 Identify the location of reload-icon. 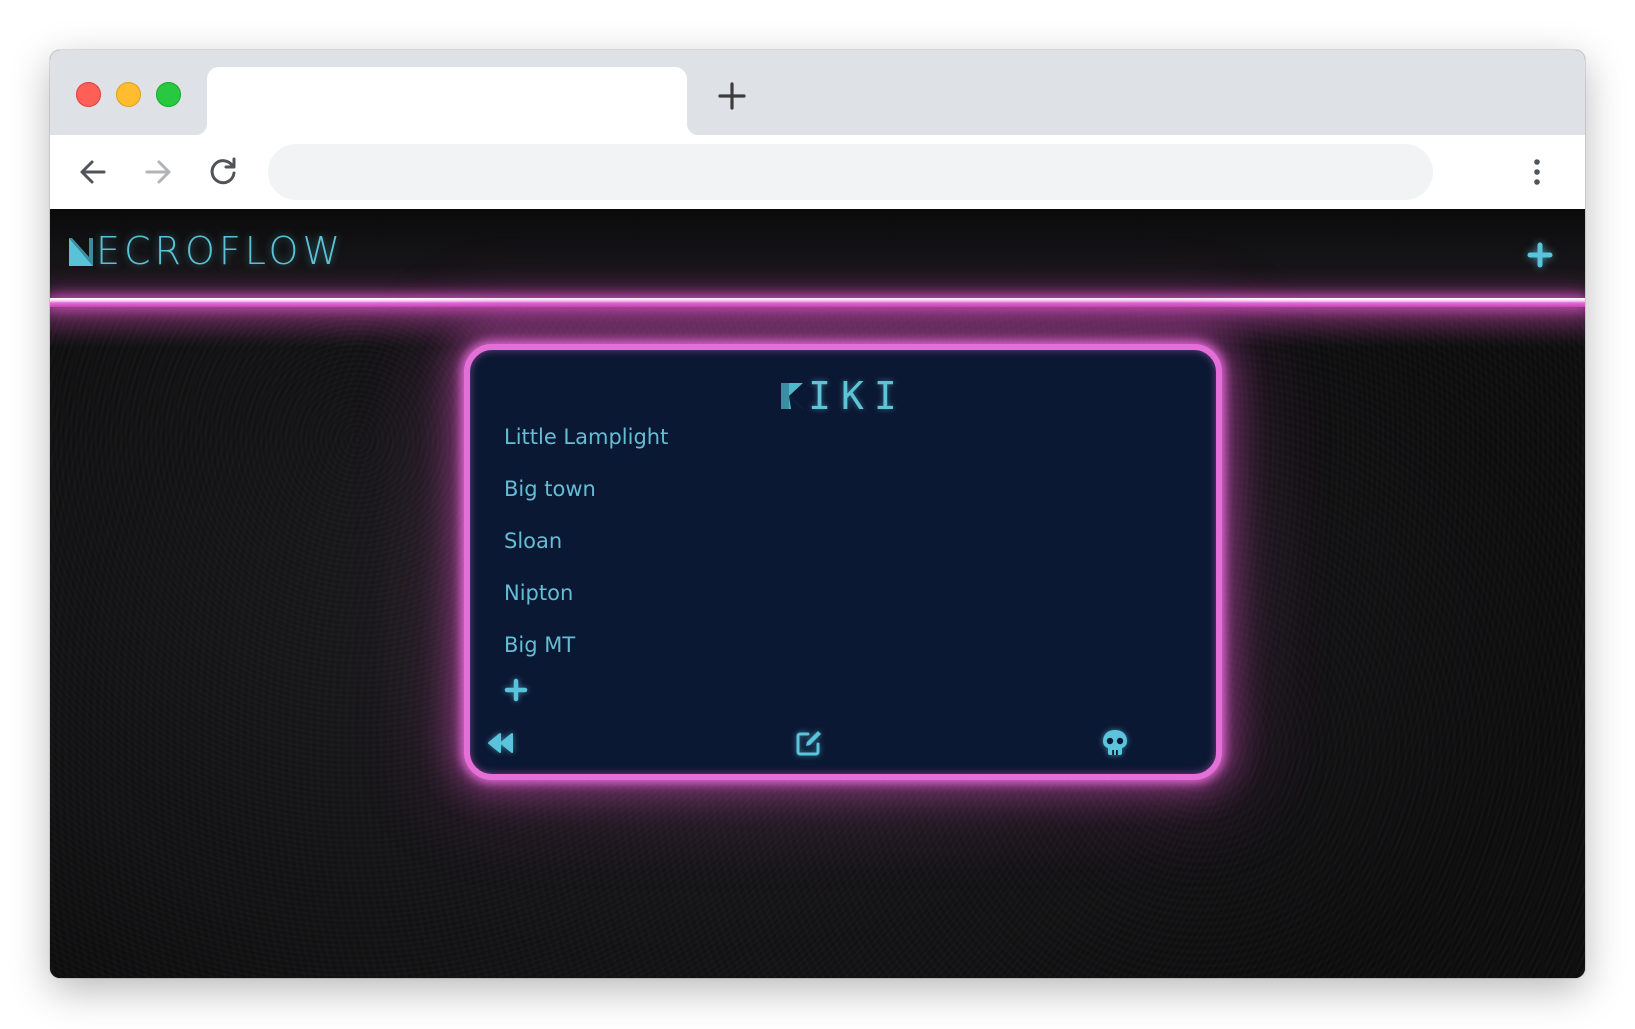
(223, 171).